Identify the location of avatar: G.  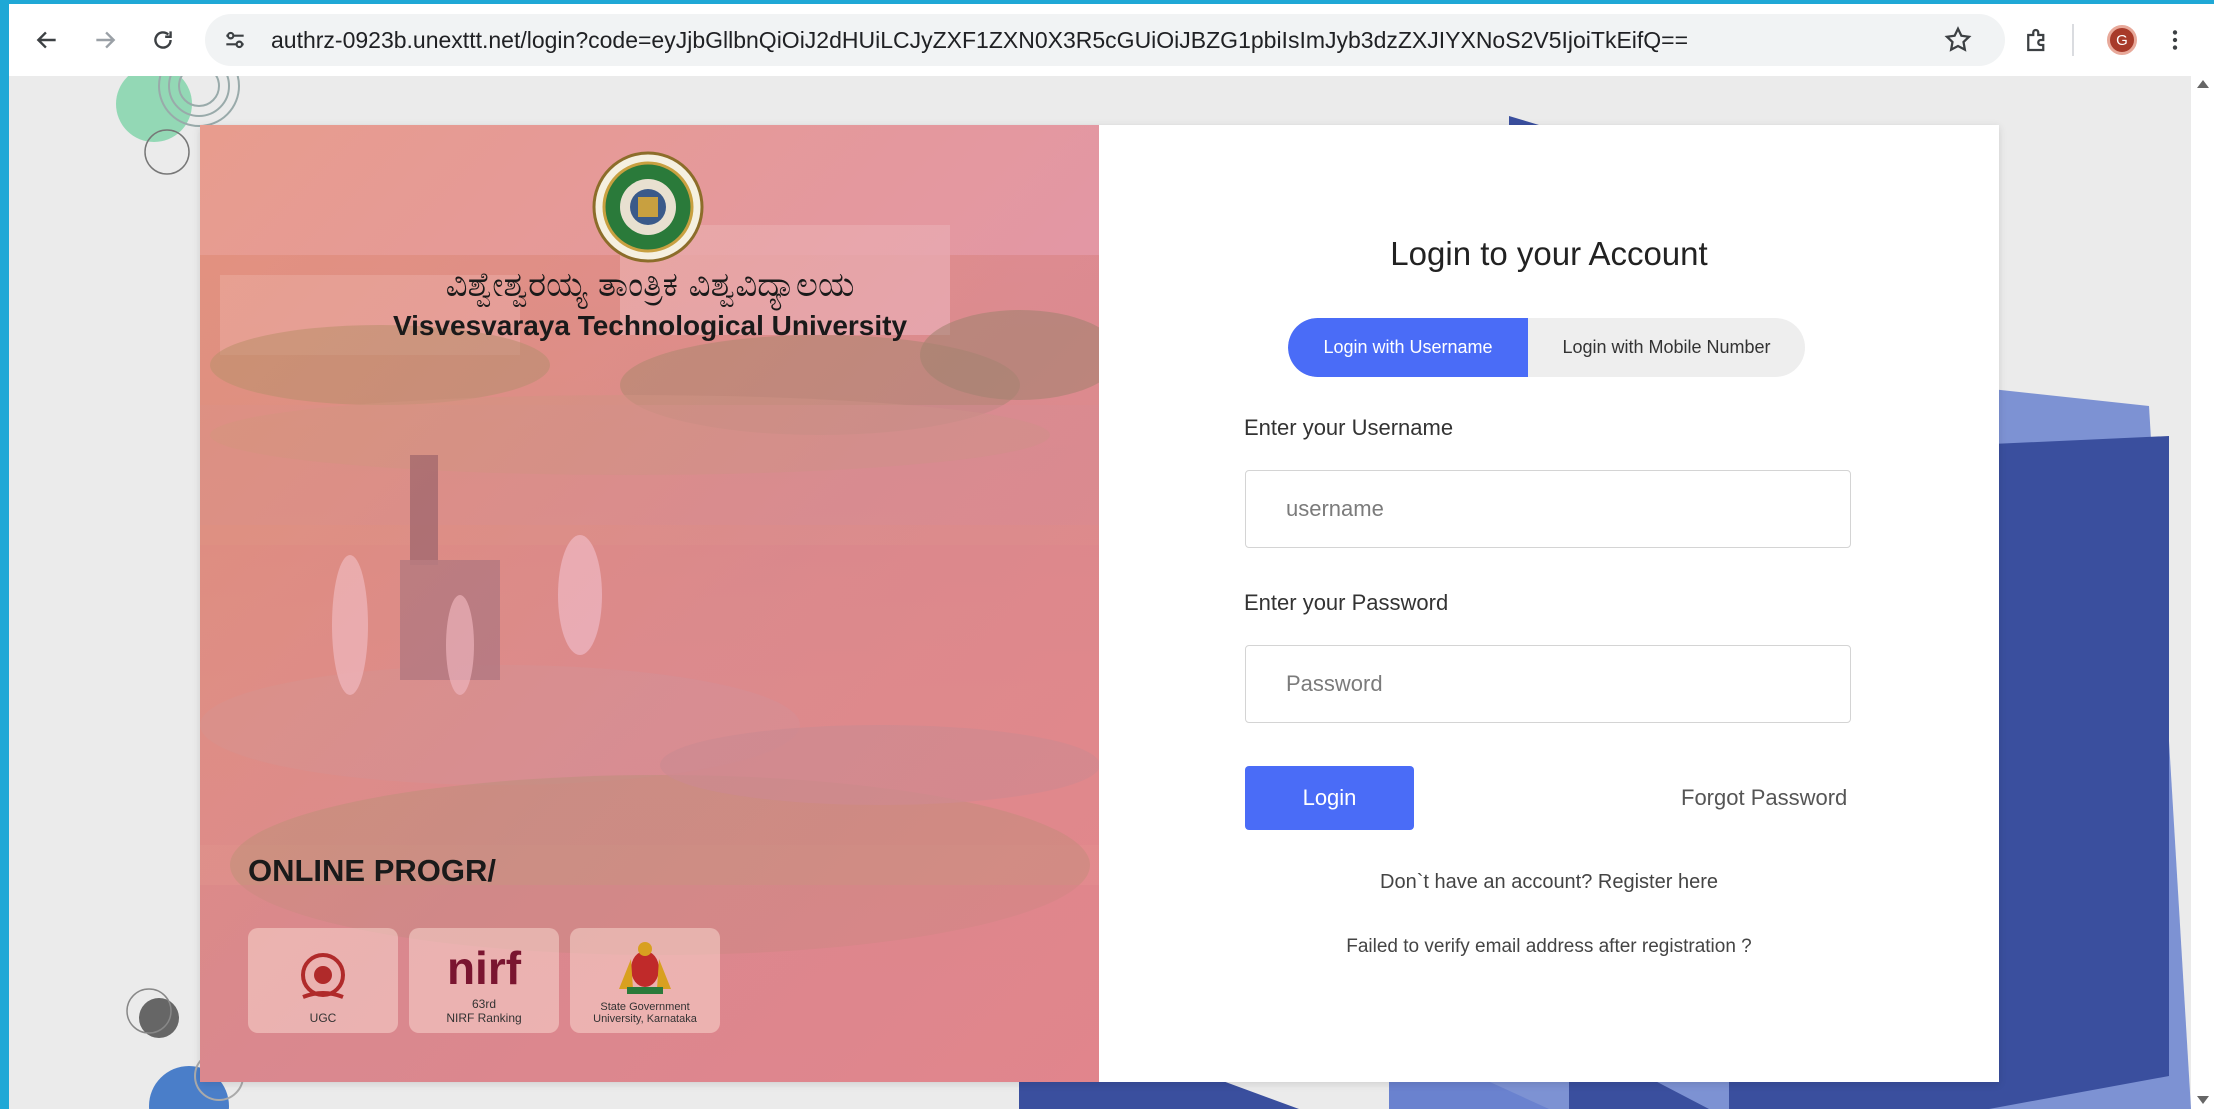
(2122, 40).